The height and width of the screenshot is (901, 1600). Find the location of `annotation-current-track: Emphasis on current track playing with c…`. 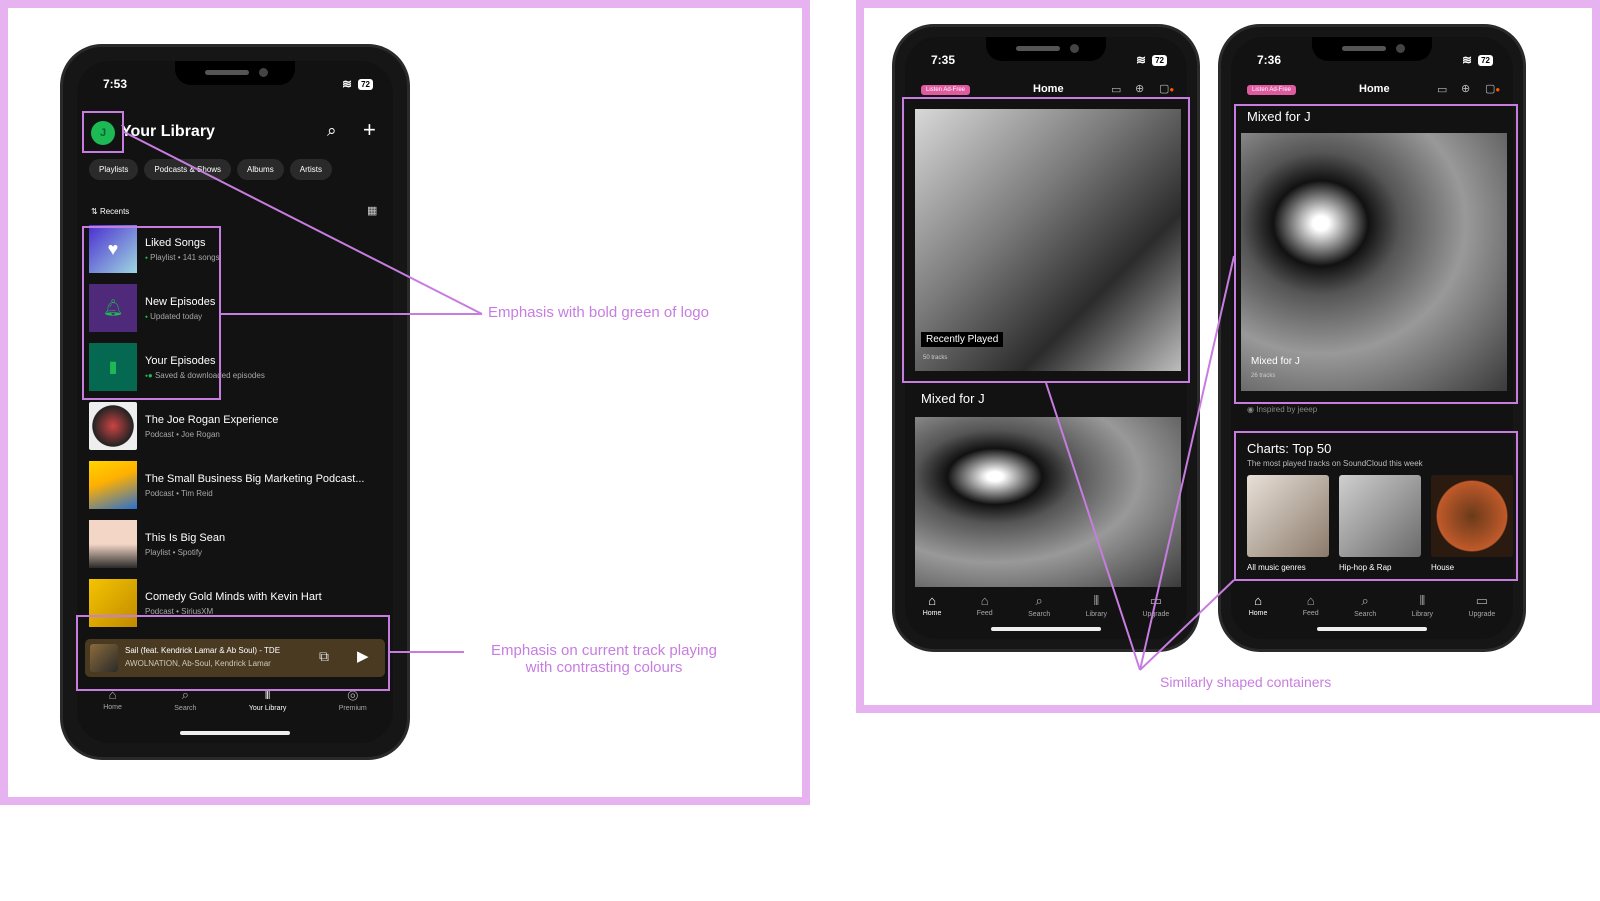

annotation-current-track: Emphasis on current track playing with c… is located at coordinates (604, 659).